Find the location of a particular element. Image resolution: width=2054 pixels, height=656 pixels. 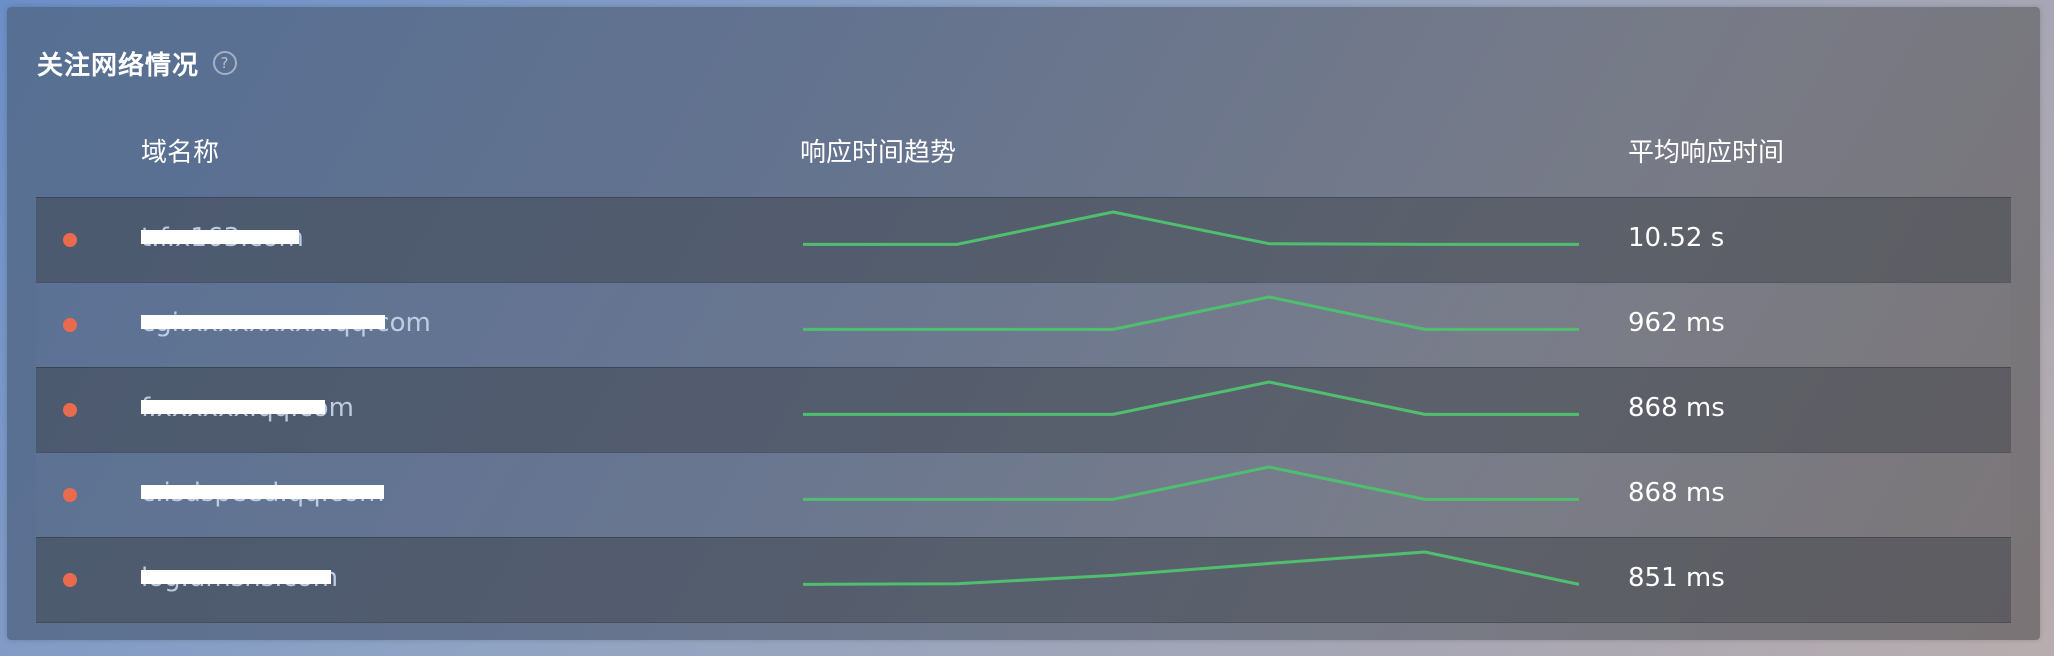

table-row: cgi.xxxxxxxxx.qq.com 962 ms is located at coordinates (1023, 324).